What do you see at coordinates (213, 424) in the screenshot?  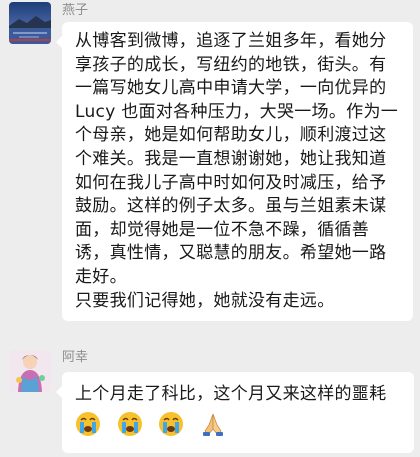 I see `praying-hands-icon` at bounding box center [213, 424].